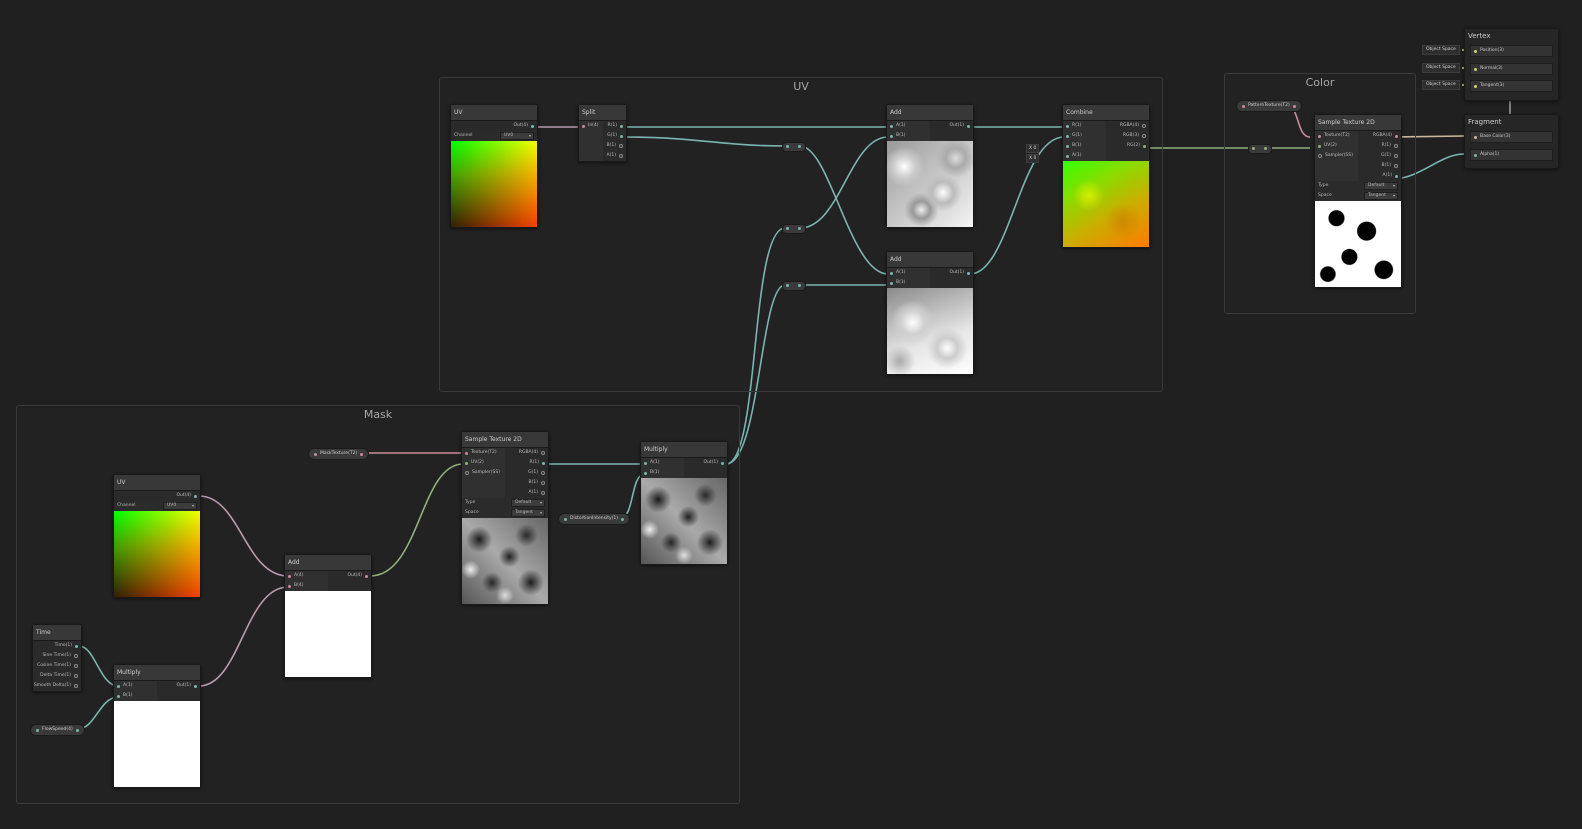 The width and height of the screenshot is (1582, 829). Describe the element at coordinates (1511, 137) in the screenshot. I see `fragment-base-color-slot: Base Color(3)` at that location.